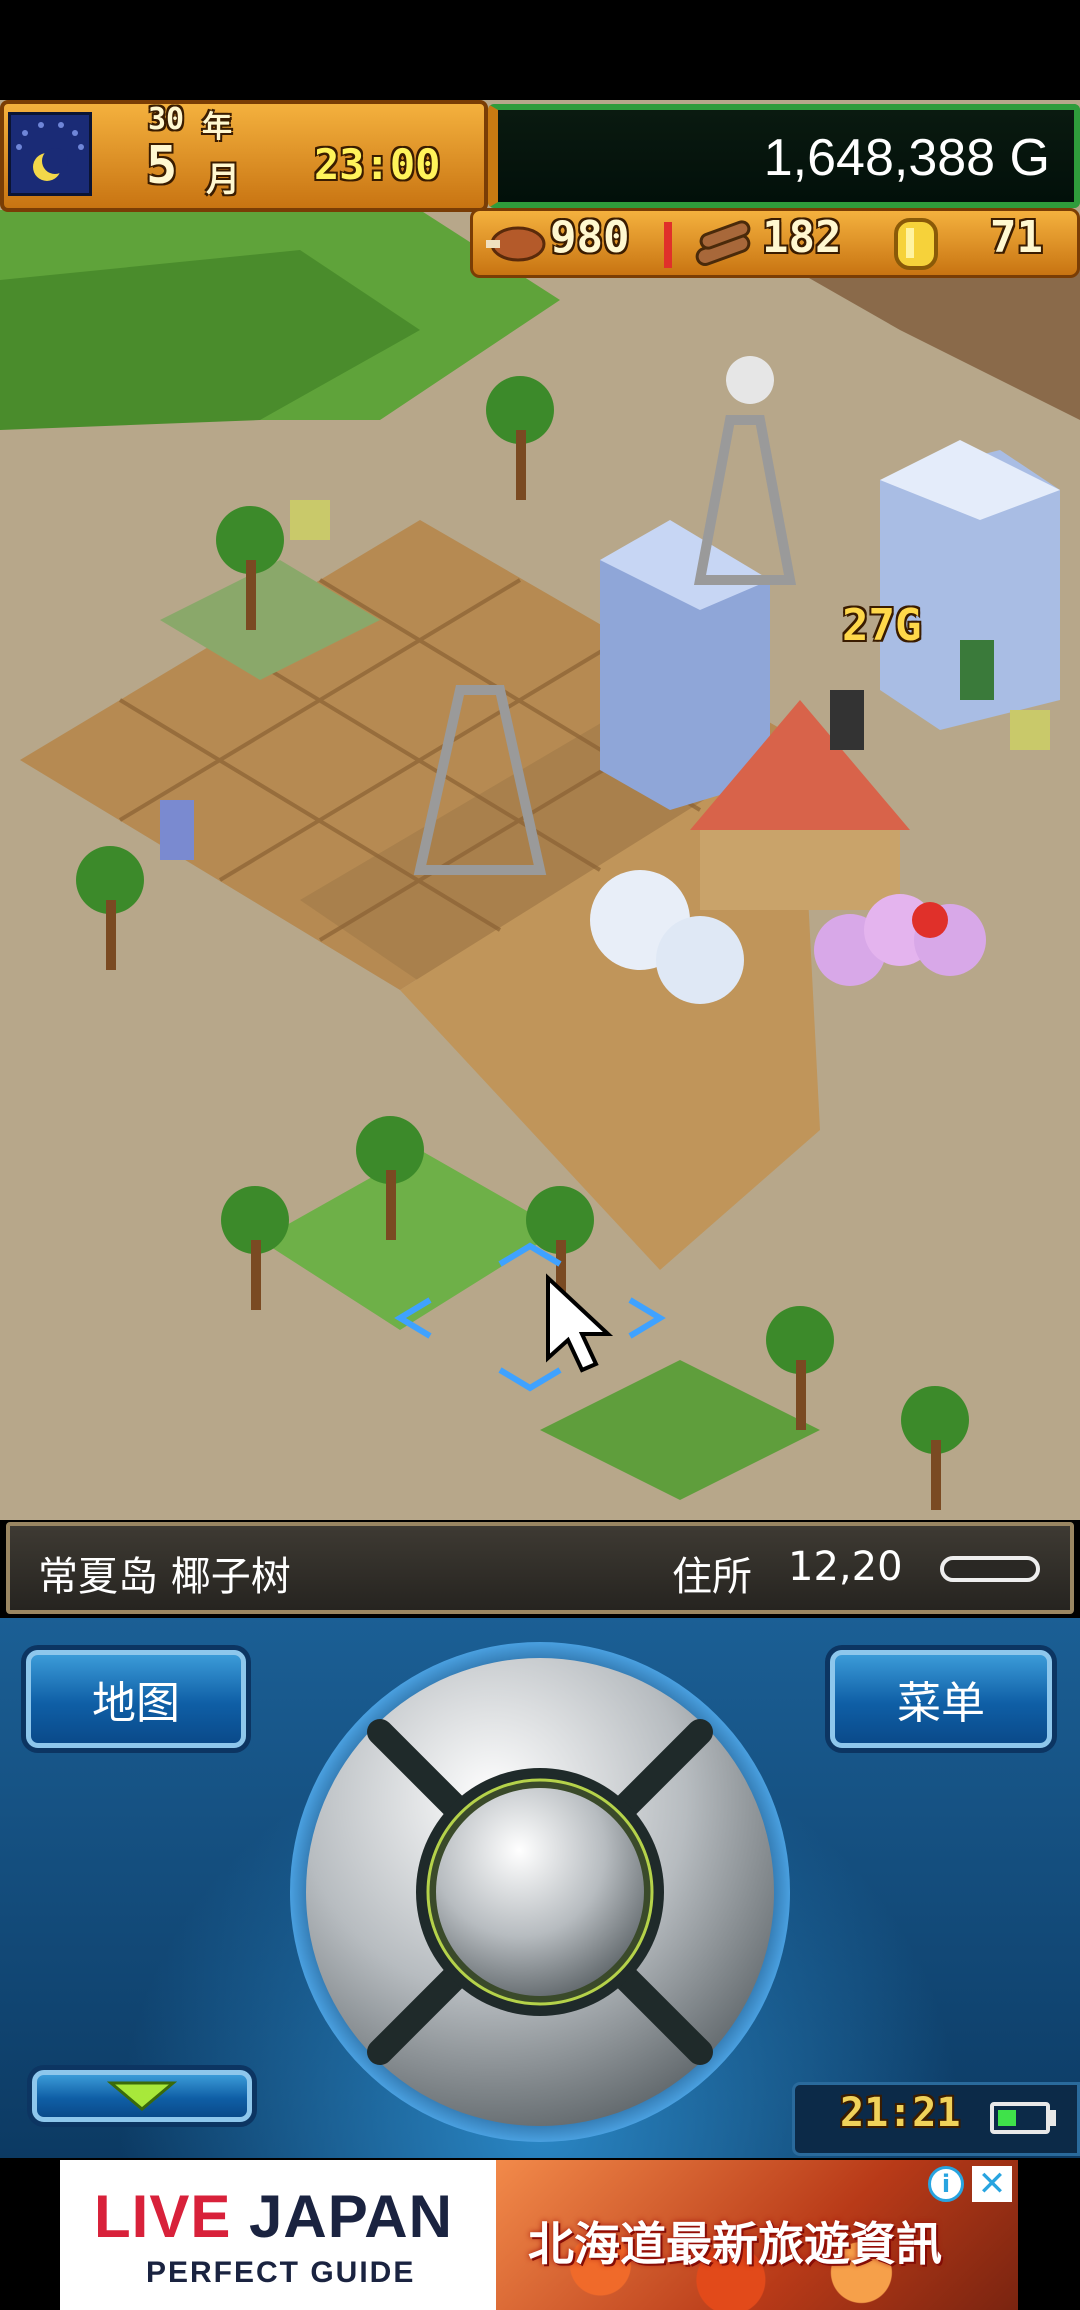 Image resolution: width=1080 pixels, height=2310 pixels. I want to click on ad-brand-live: LIVE, so click(163, 2216).